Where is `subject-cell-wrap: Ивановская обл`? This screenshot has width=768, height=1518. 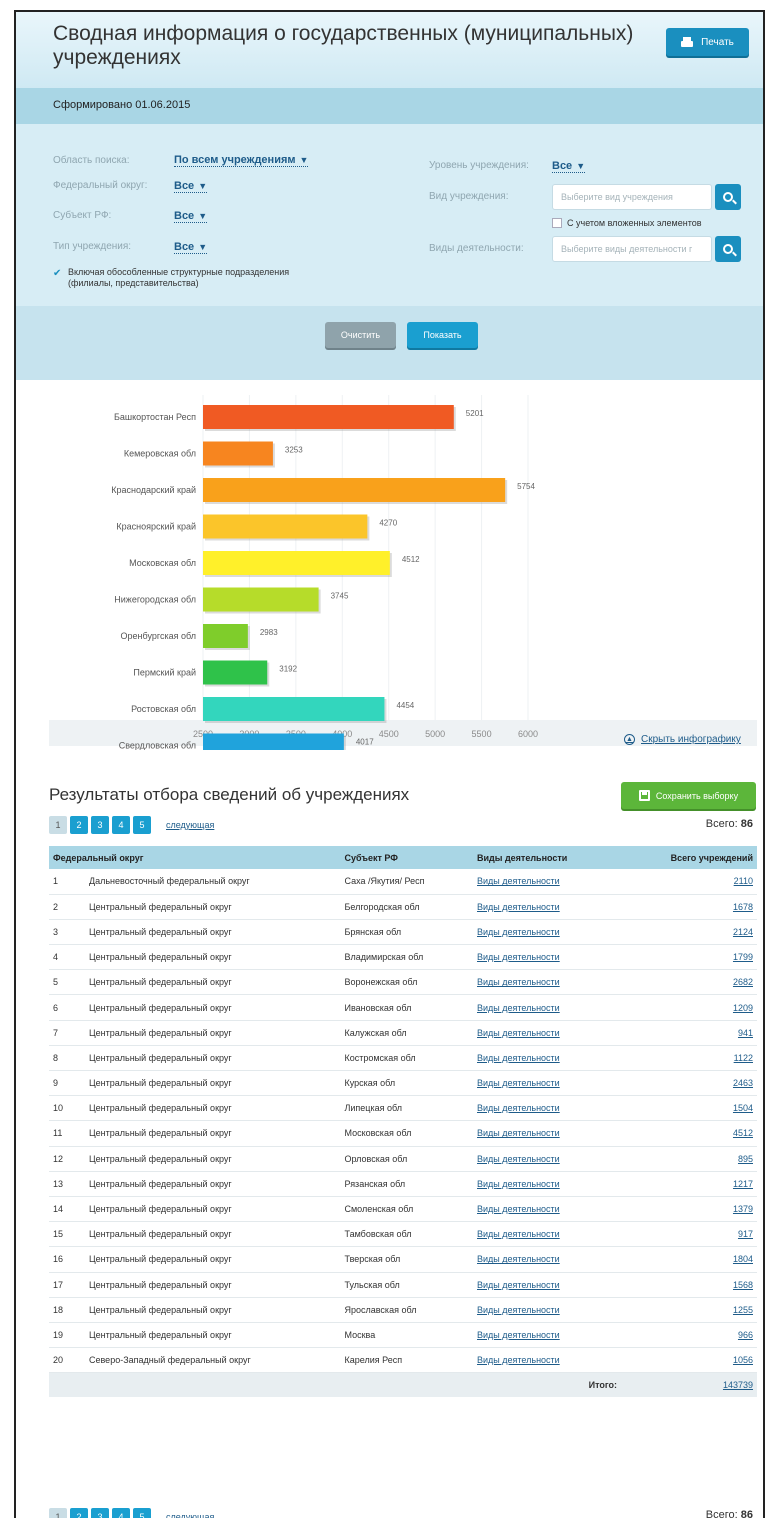
subject-cell-wrap: Ивановская обл is located at coordinates (407, 1007).